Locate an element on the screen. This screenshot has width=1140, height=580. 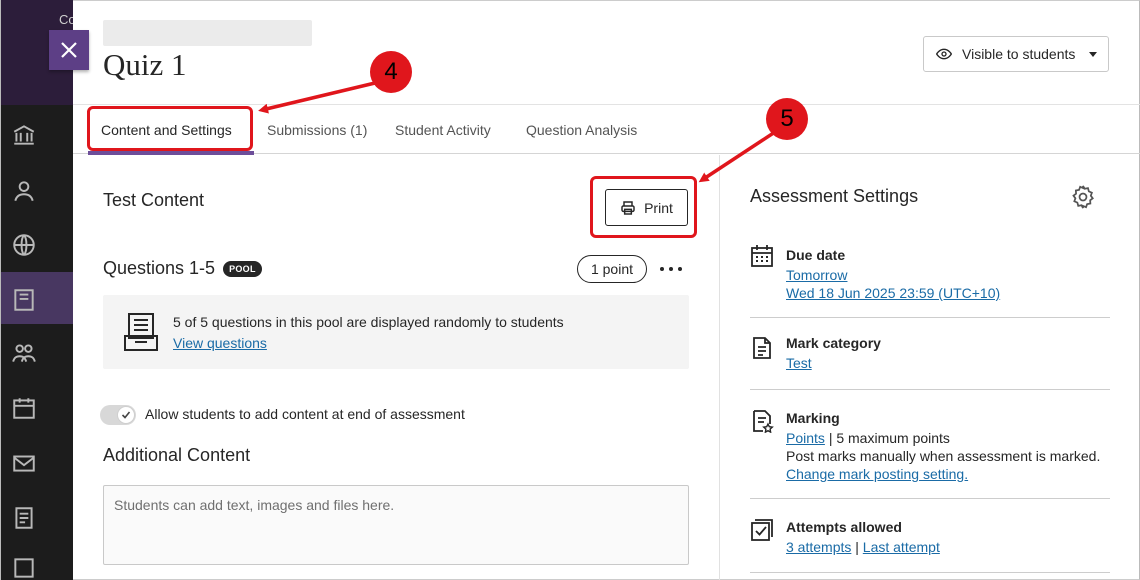
due-date-absolute-link: Wed 18 Jun 2025 23:59 (UTC+10) is located at coordinates (946, 293).